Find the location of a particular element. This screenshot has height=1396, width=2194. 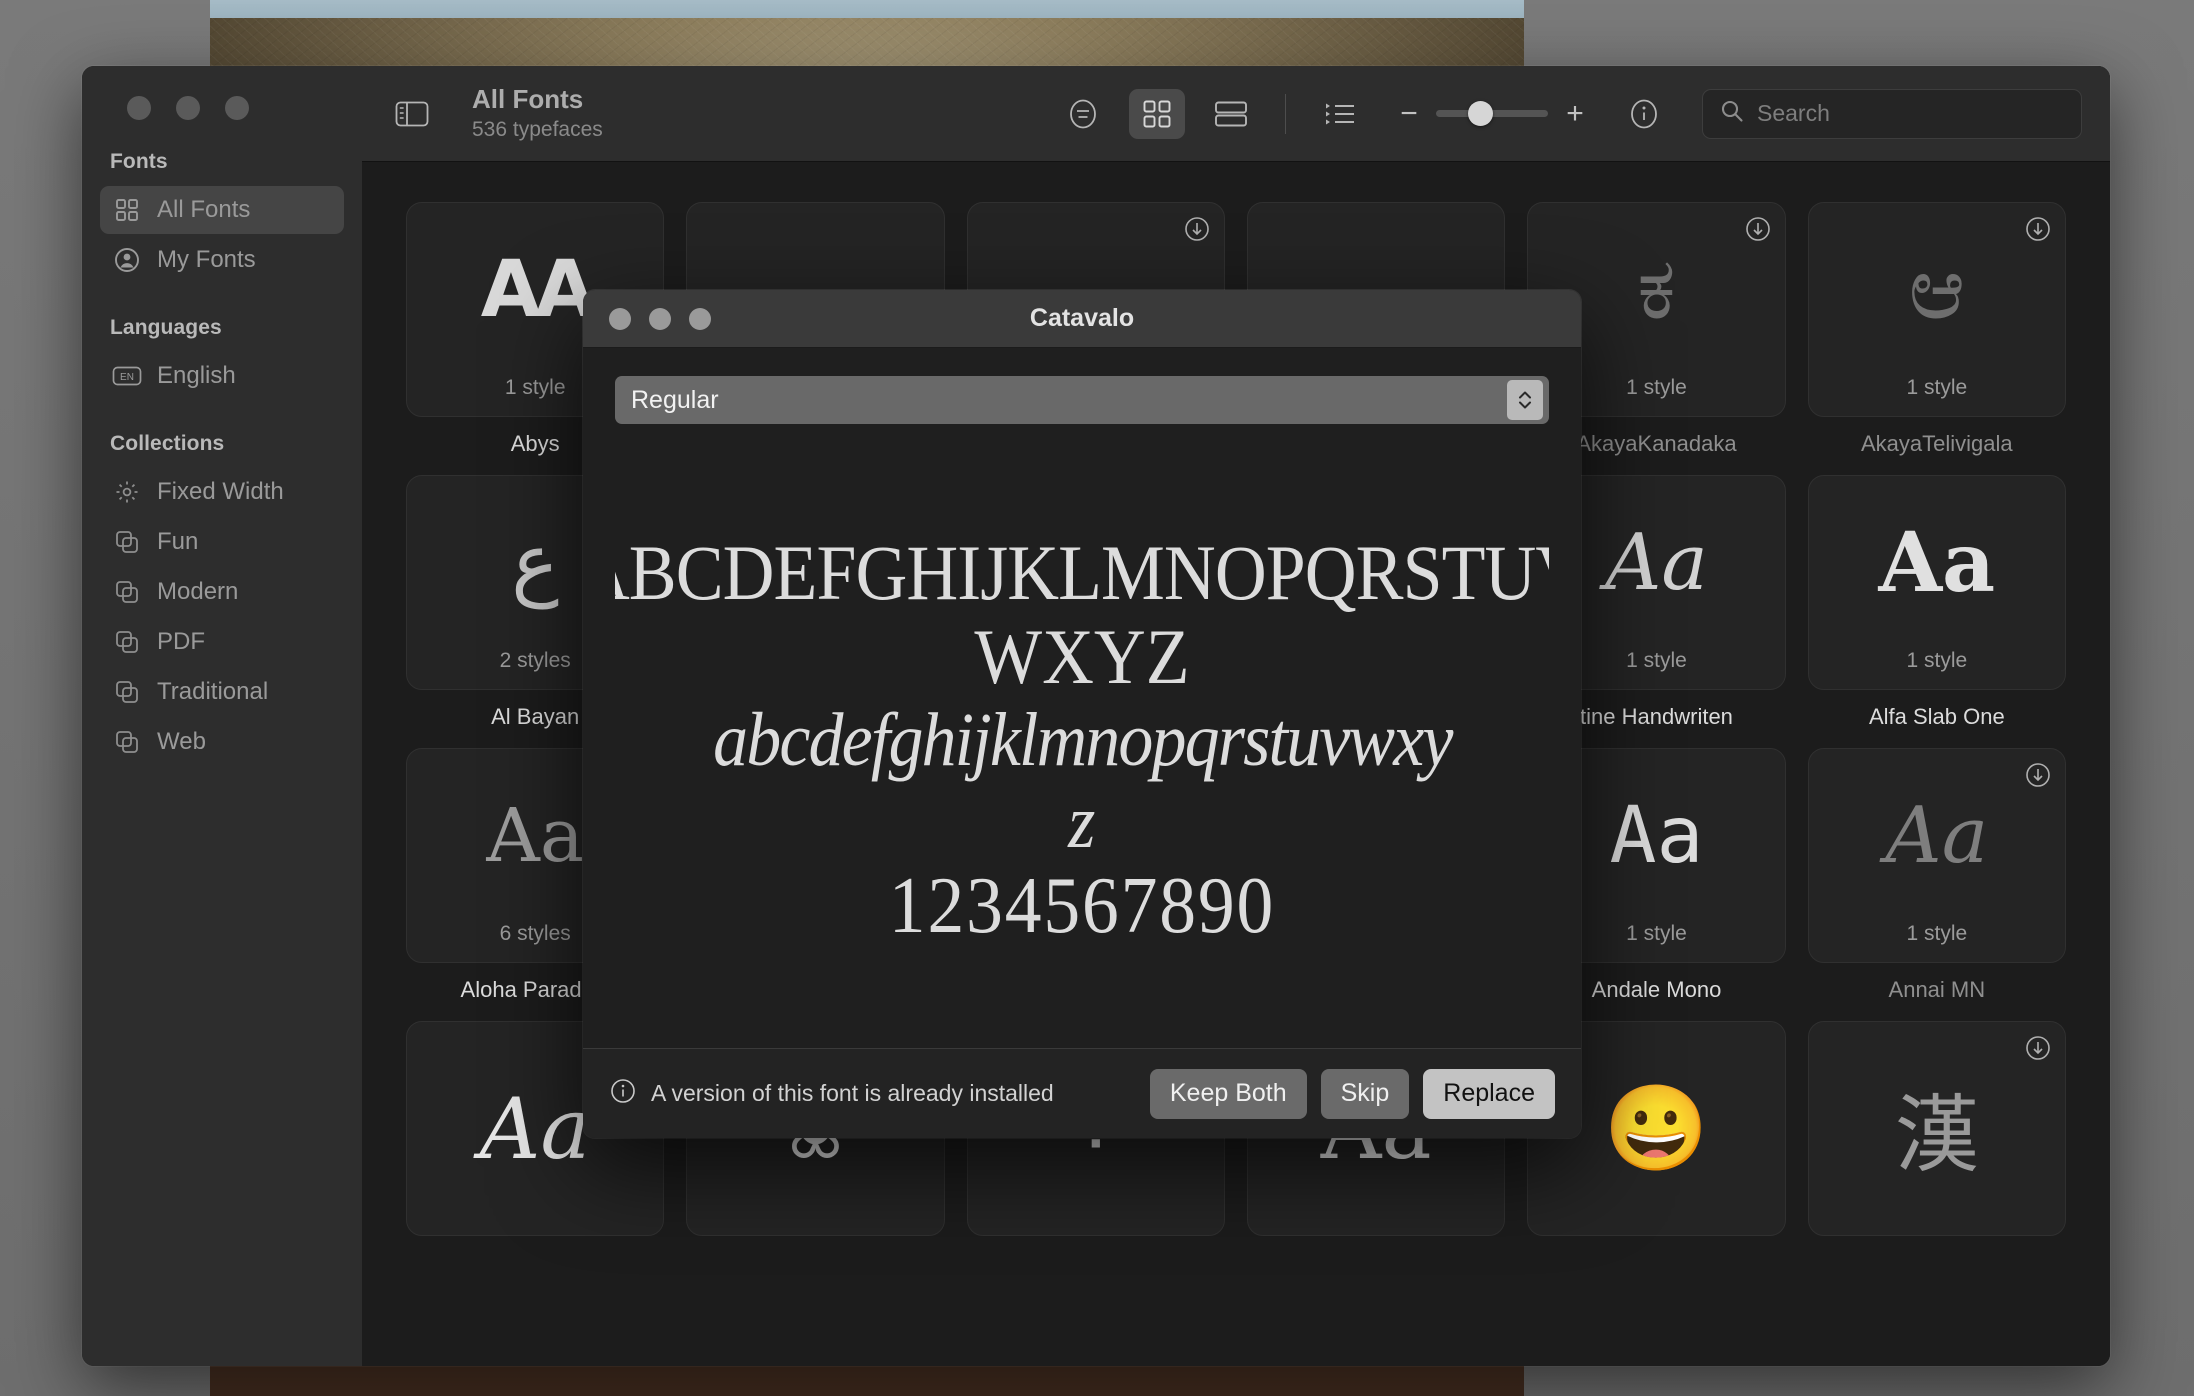

skip-button: Skip is located at coordinates (1365, 1093).